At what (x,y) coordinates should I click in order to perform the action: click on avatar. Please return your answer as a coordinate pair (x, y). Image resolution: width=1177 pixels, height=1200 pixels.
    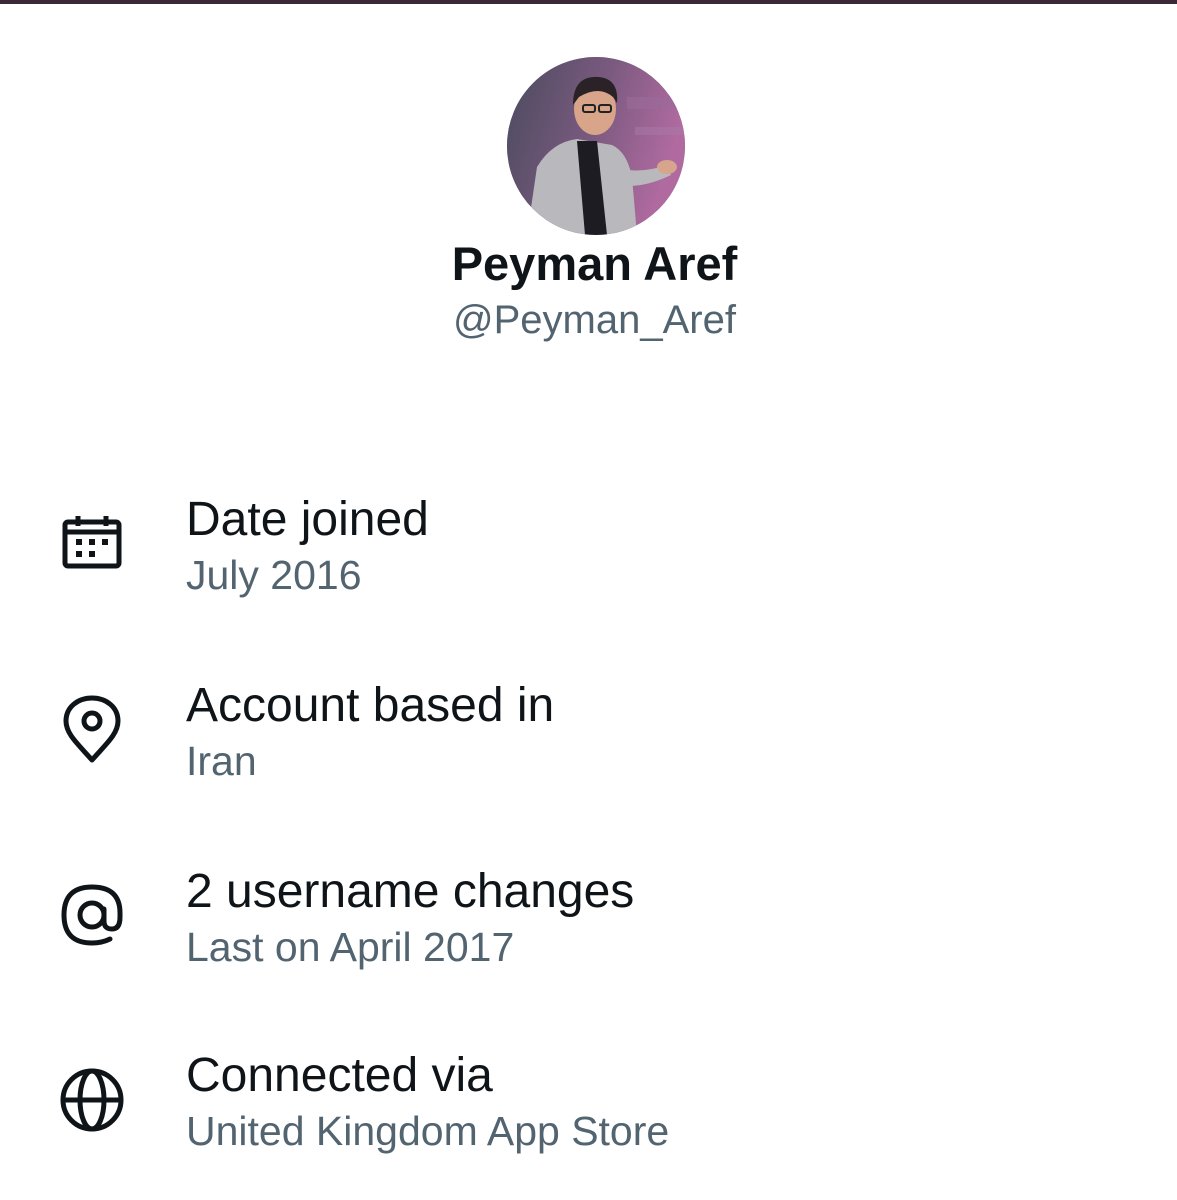
    Looking at the image, I should click on (596, 146).